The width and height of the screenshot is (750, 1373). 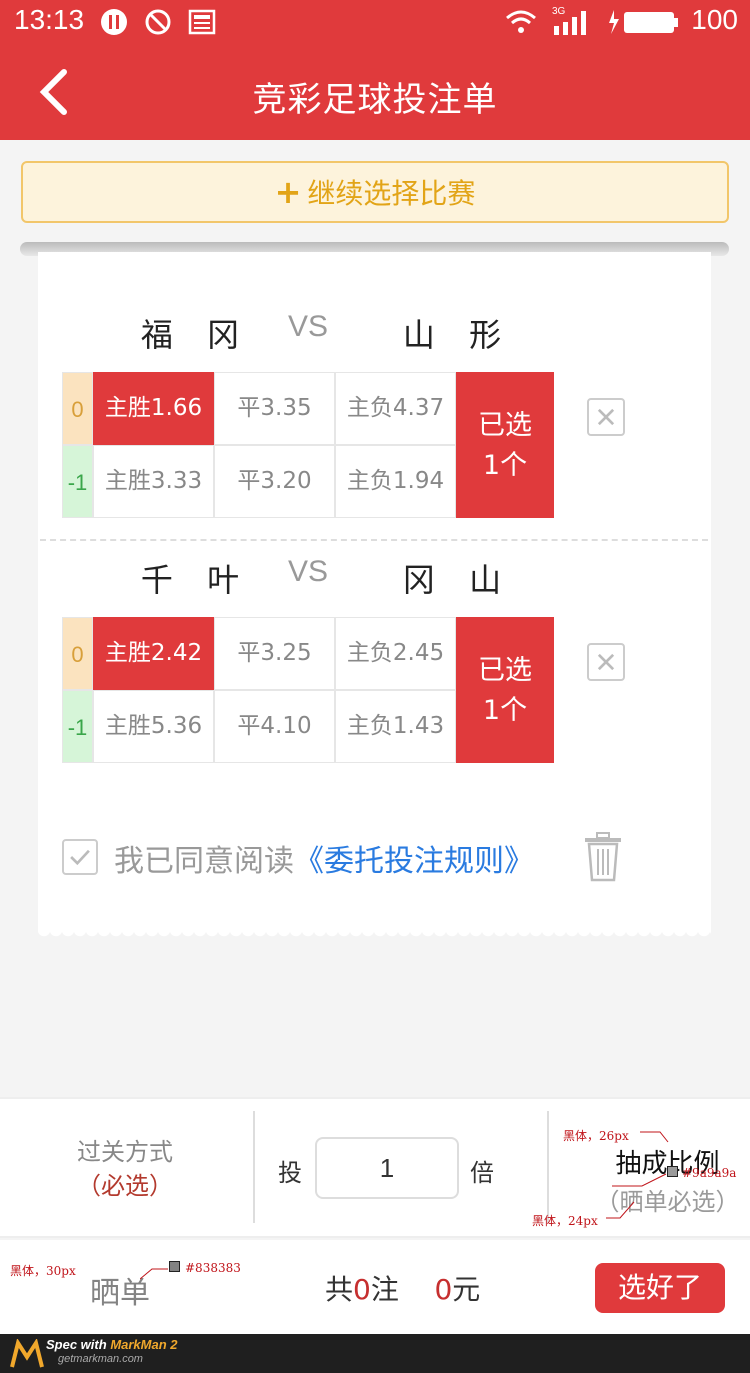 I want to click on ticket-zigzag-edge, so click(x=374, y=936).